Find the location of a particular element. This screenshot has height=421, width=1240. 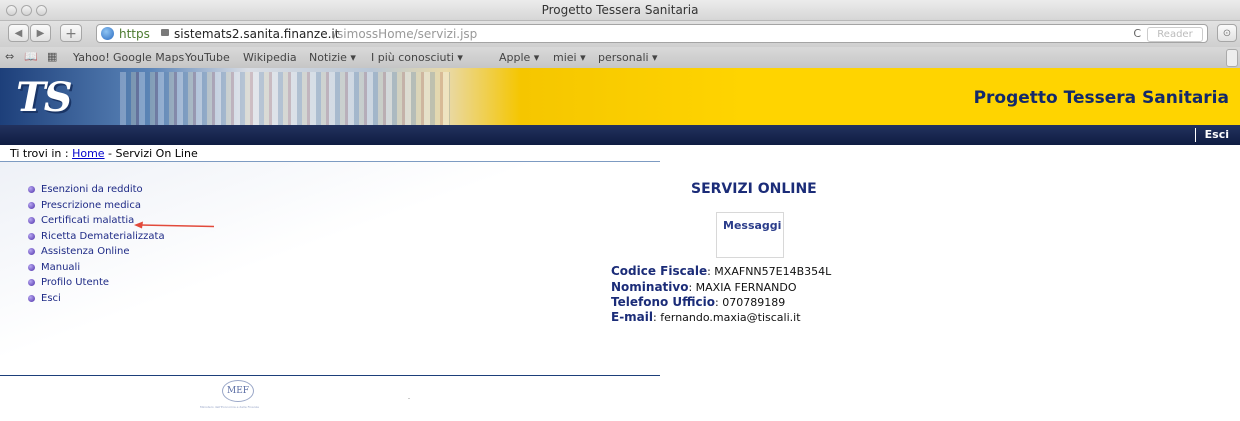

forward-button: ▶ is located at coordinates (40, 33).